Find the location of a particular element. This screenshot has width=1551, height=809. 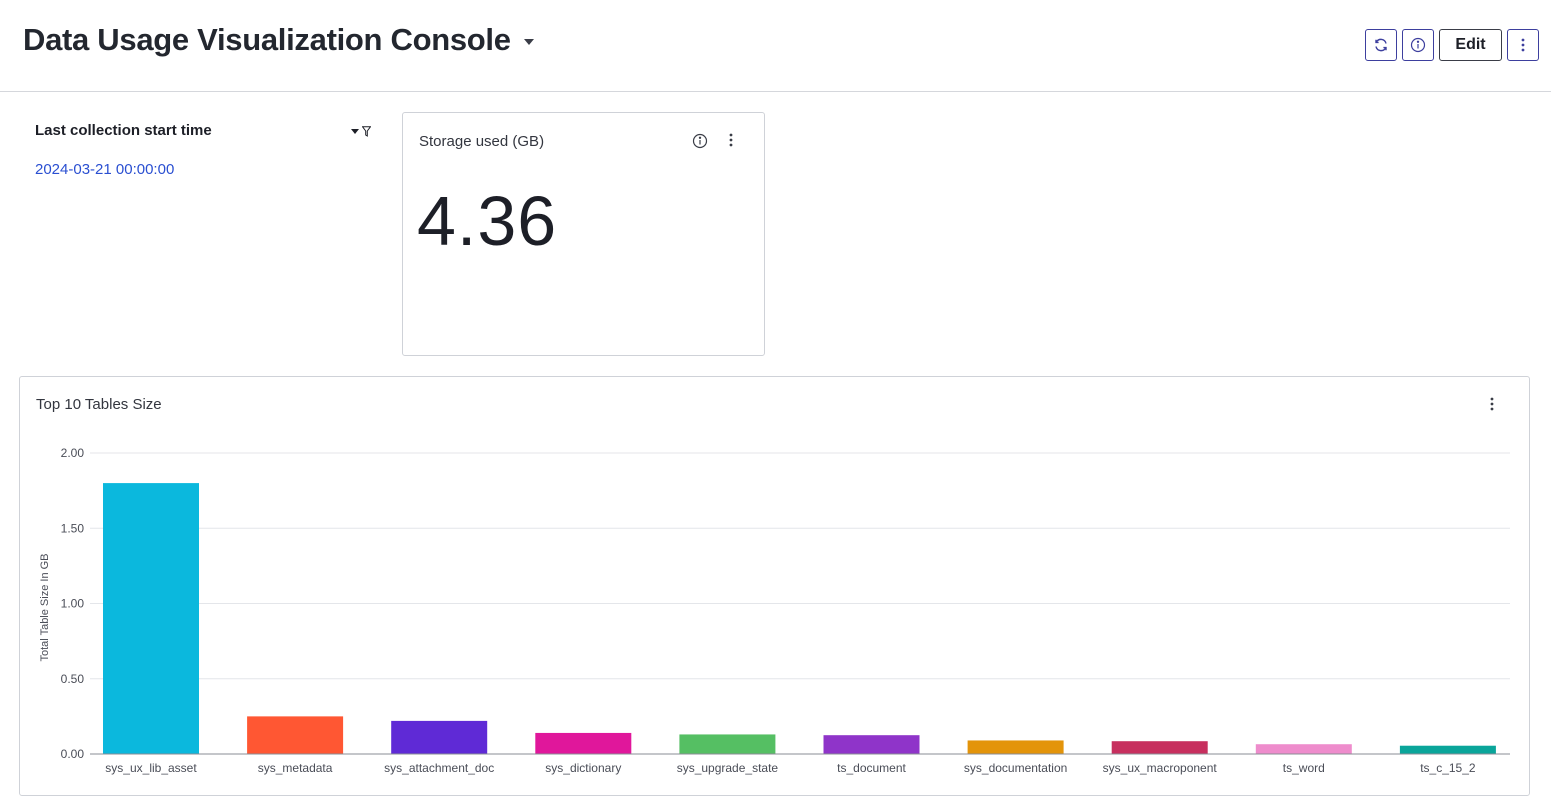

y-tick-label: 1.50 is located at coordinates (73, 528).